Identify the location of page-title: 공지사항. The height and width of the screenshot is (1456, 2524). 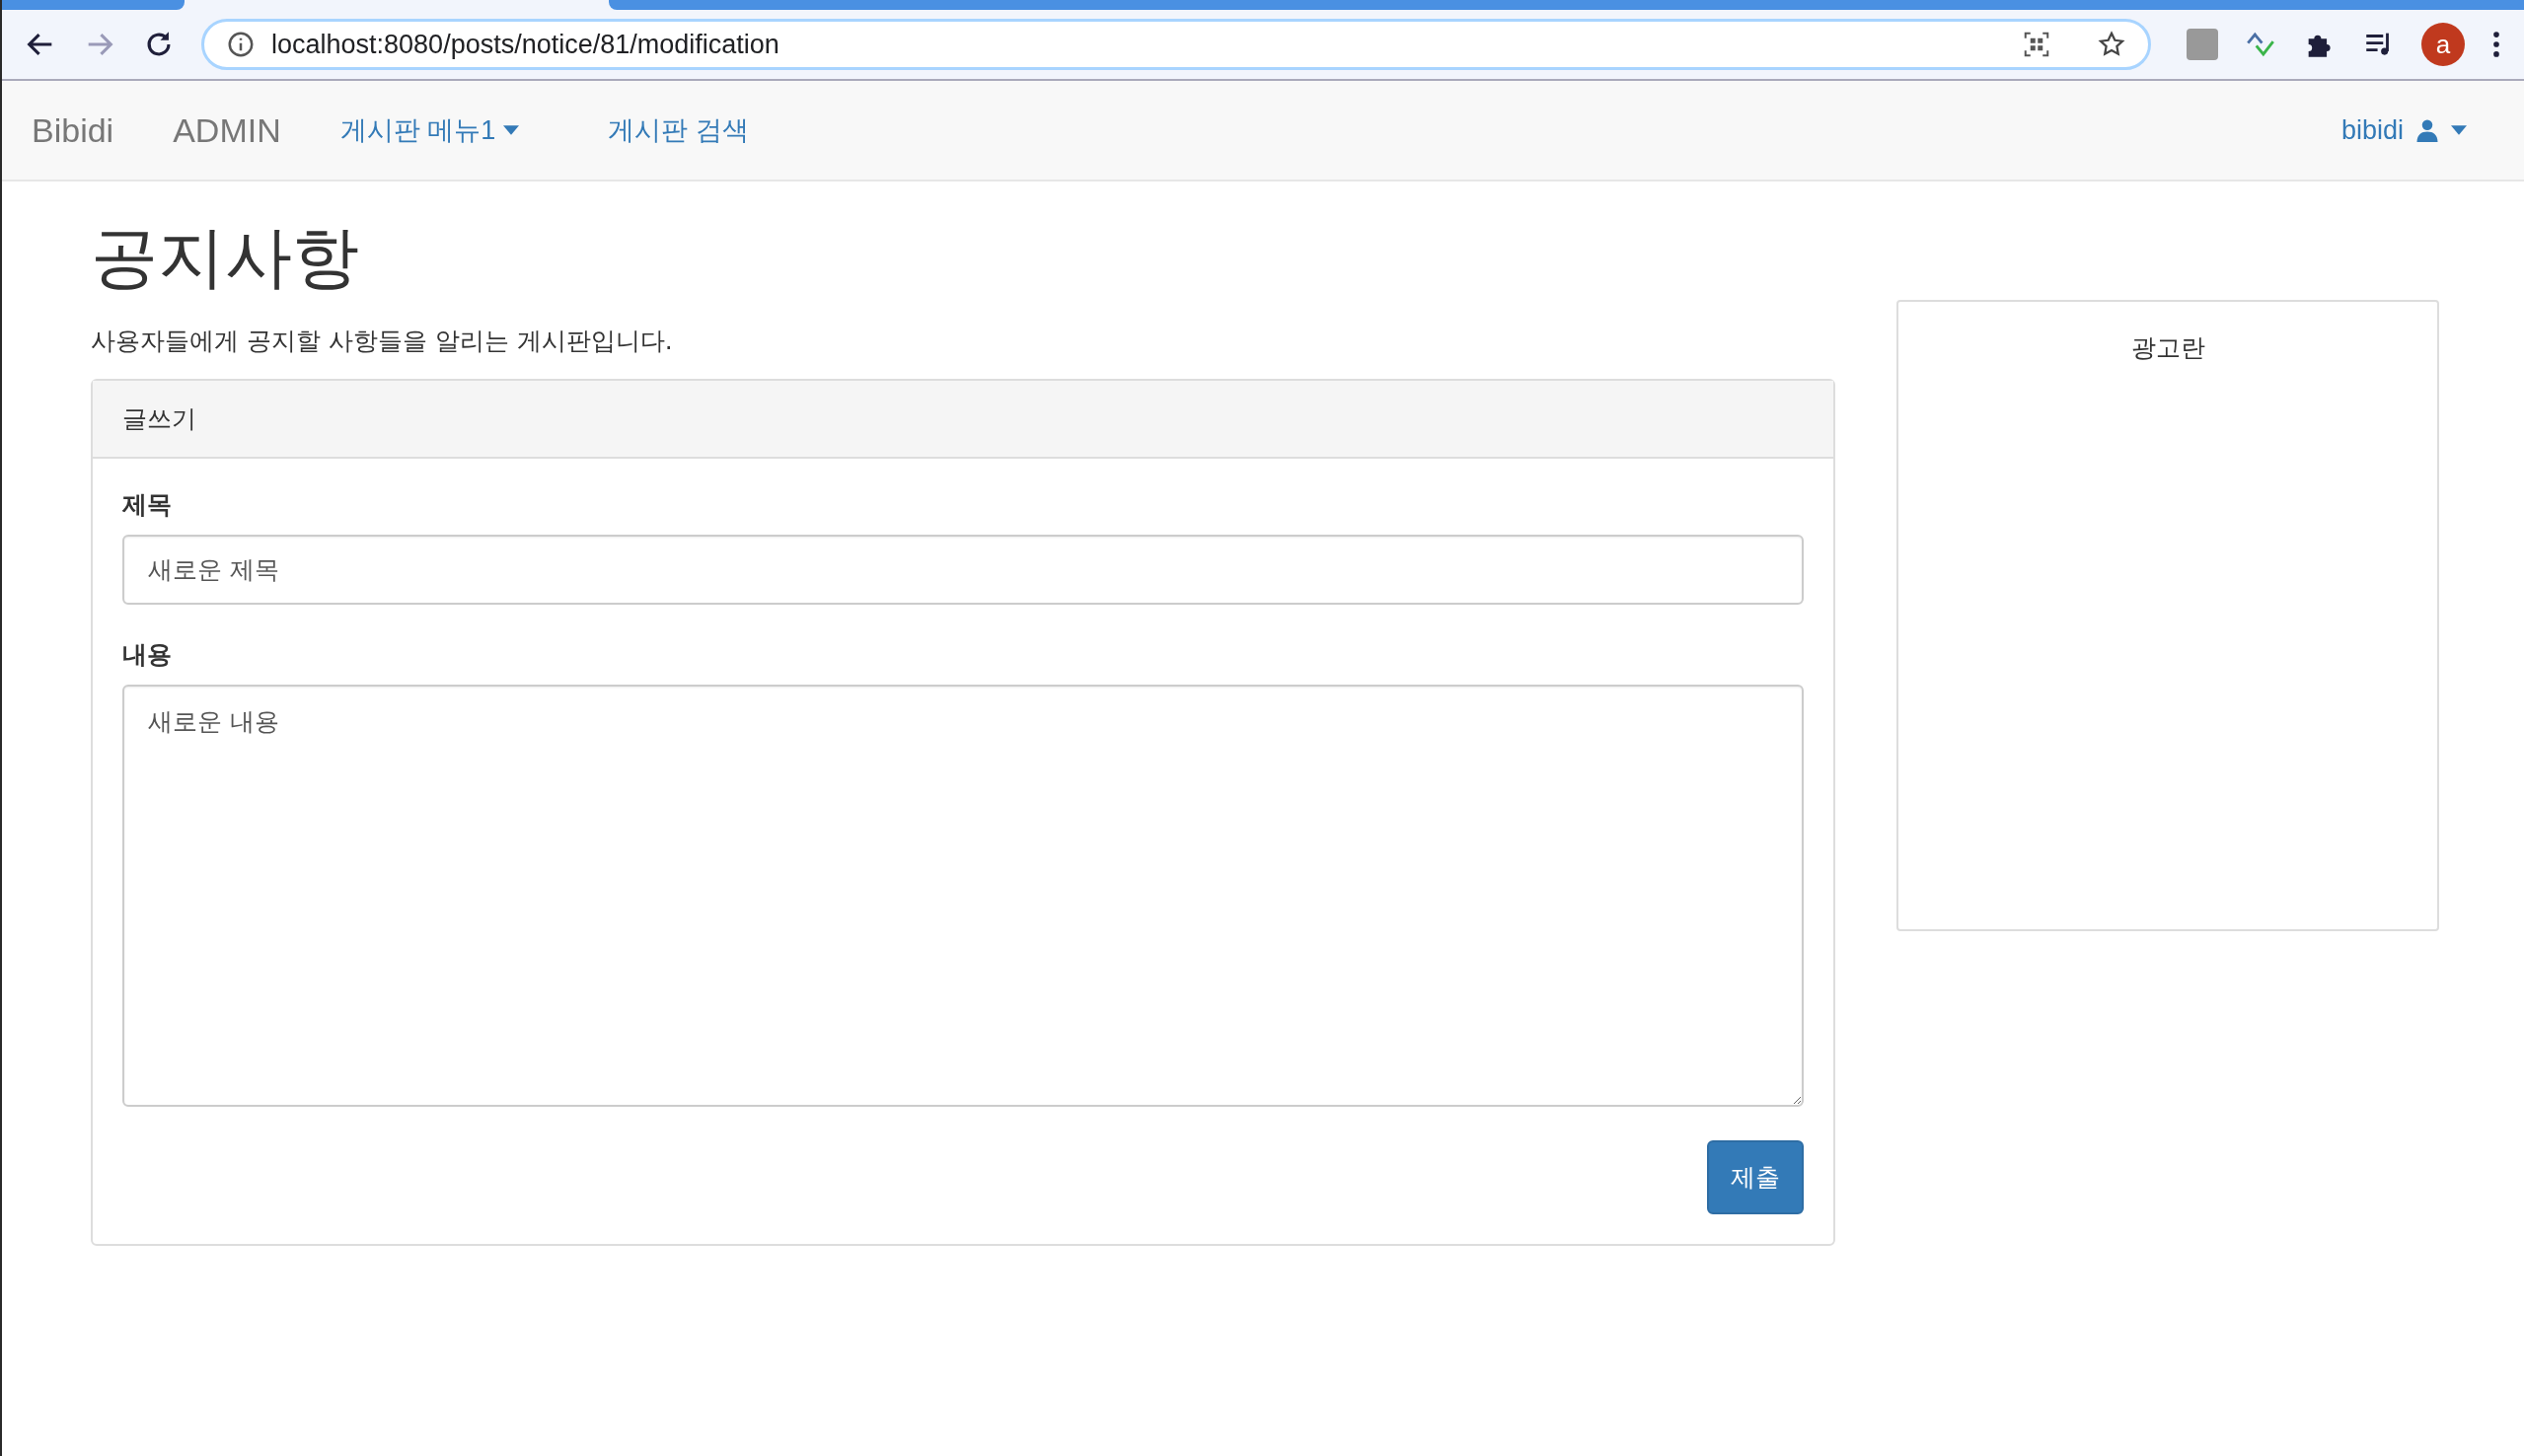
(225, 257).